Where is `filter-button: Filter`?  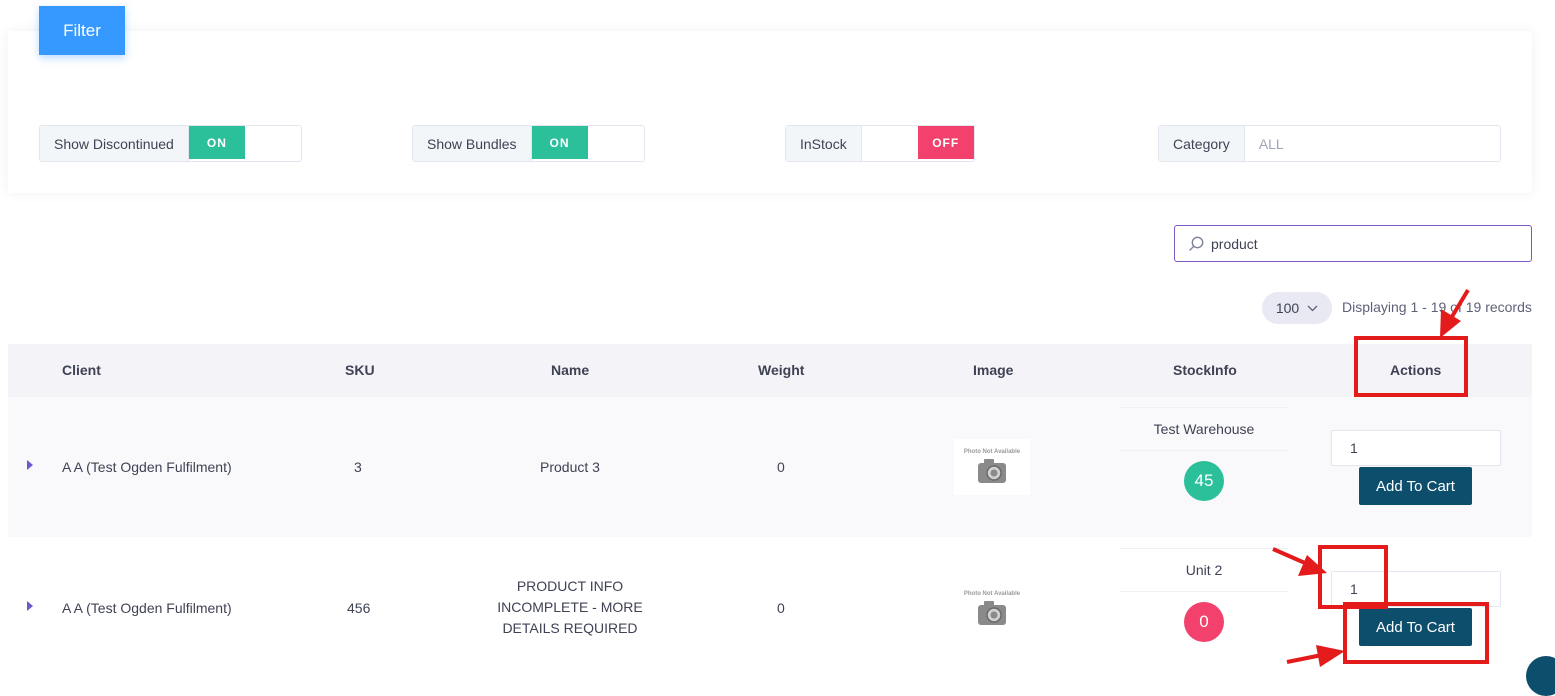
filter-button: Filter is located at coordinates (82, 30).